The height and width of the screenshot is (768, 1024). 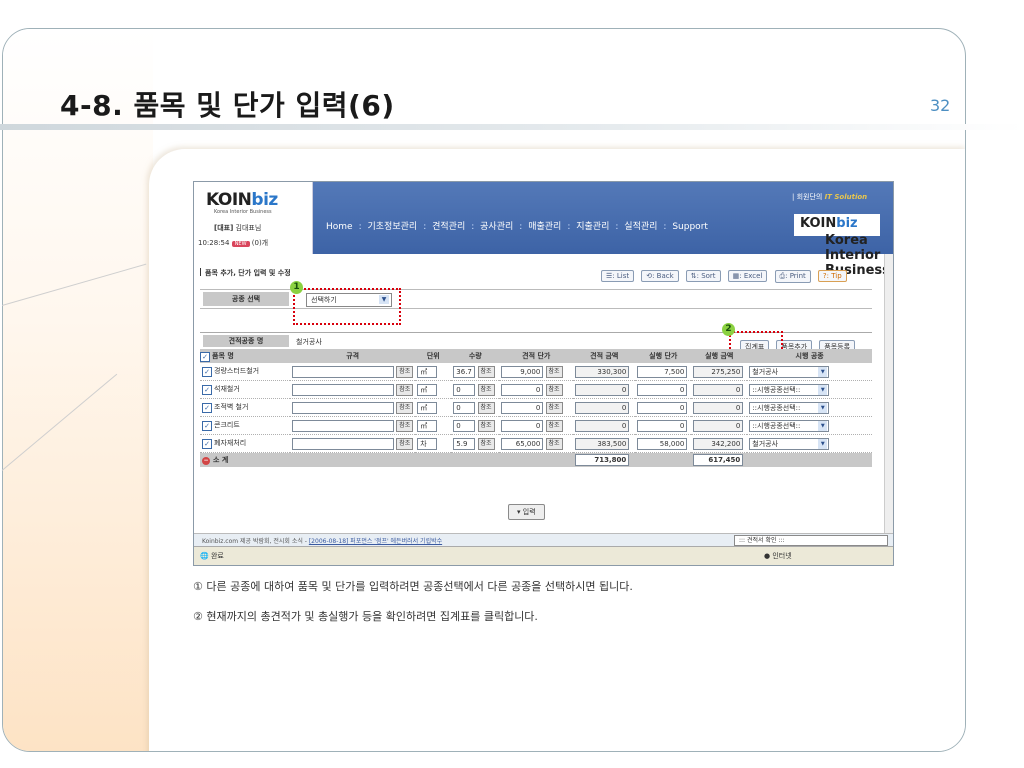 I want to click on est-price-input: 9,000, so click(x=522, y=371).